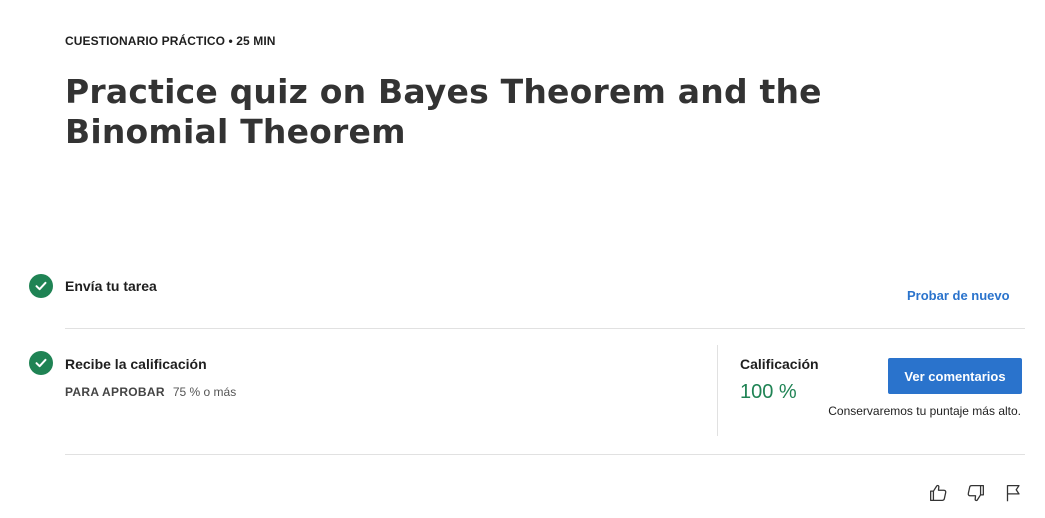 Image resolution: width=1045 pixels, height=518 pixels. Describe the element at coordinates (955, 376) in the screenshot. I see `view-feedback-button: Ver comentarios` at that location.